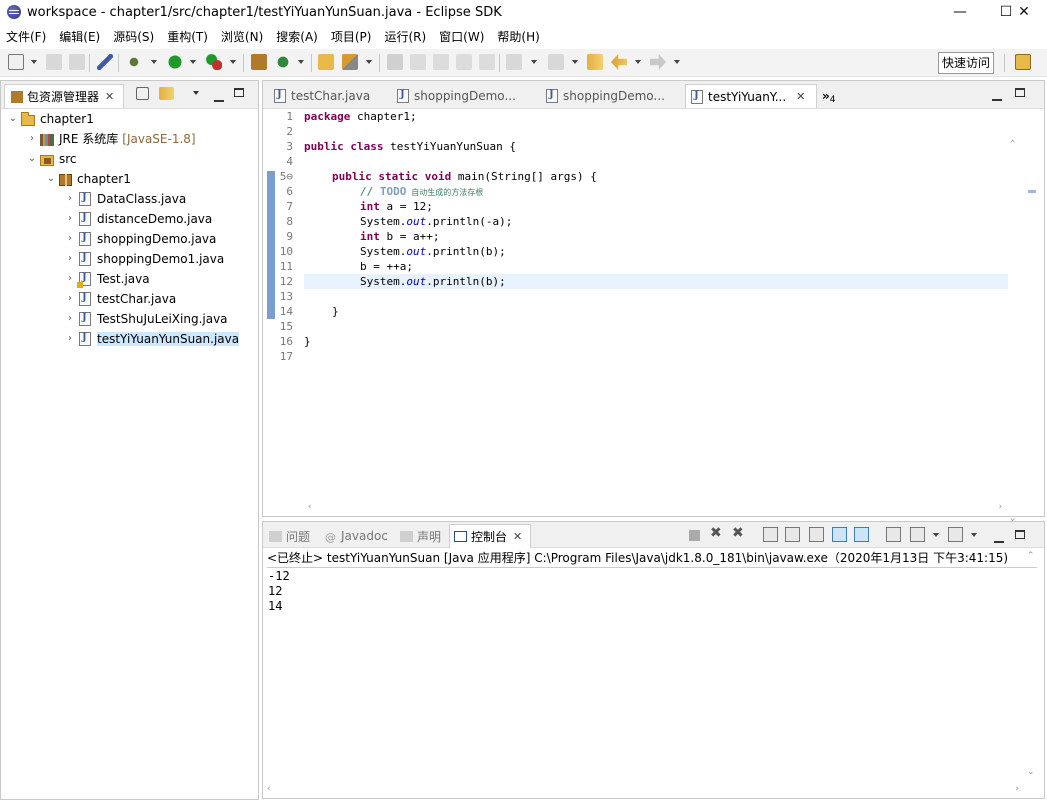  What do you see at coordinates (770, 534) in the screenshot?
I see `clear-console-icon` at bounding box center [770, 534].